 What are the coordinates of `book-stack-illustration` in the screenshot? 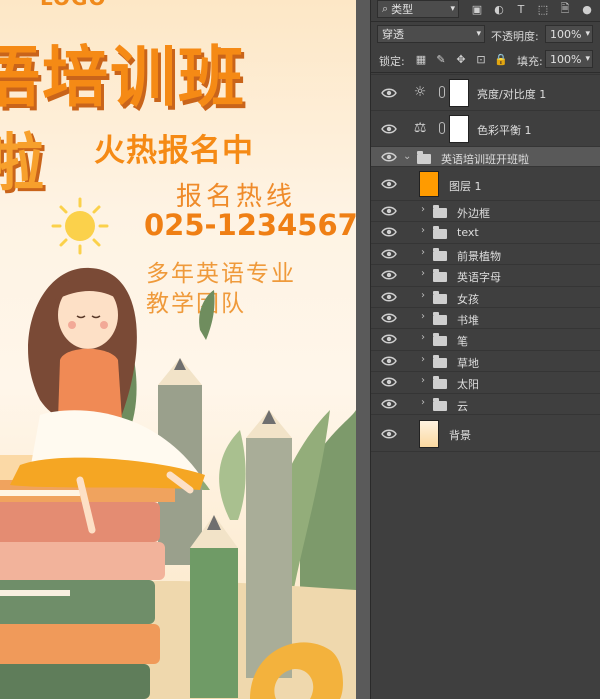 It's located at (87, 577).